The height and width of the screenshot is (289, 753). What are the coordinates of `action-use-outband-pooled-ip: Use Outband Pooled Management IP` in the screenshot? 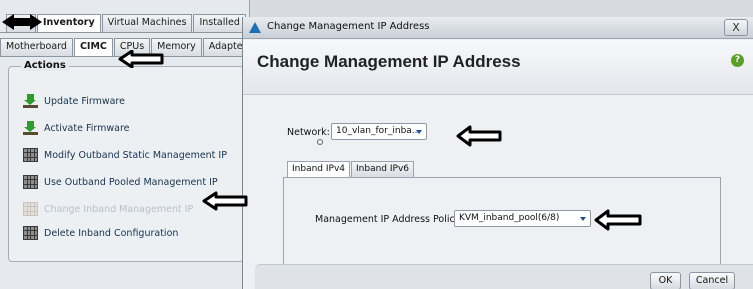 It's located at (120, 182).